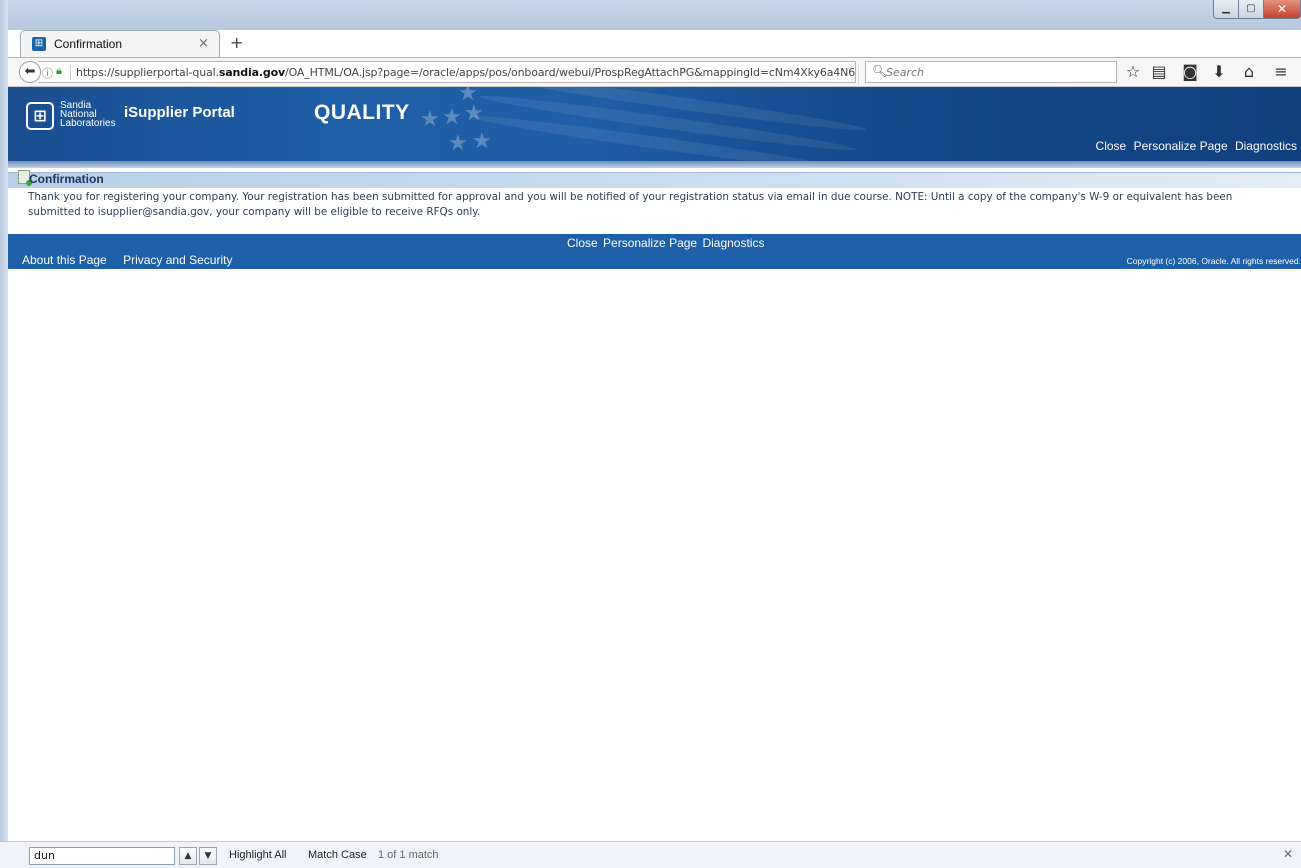  I want to click on tab-title: Confirmation, so click(88, 44).